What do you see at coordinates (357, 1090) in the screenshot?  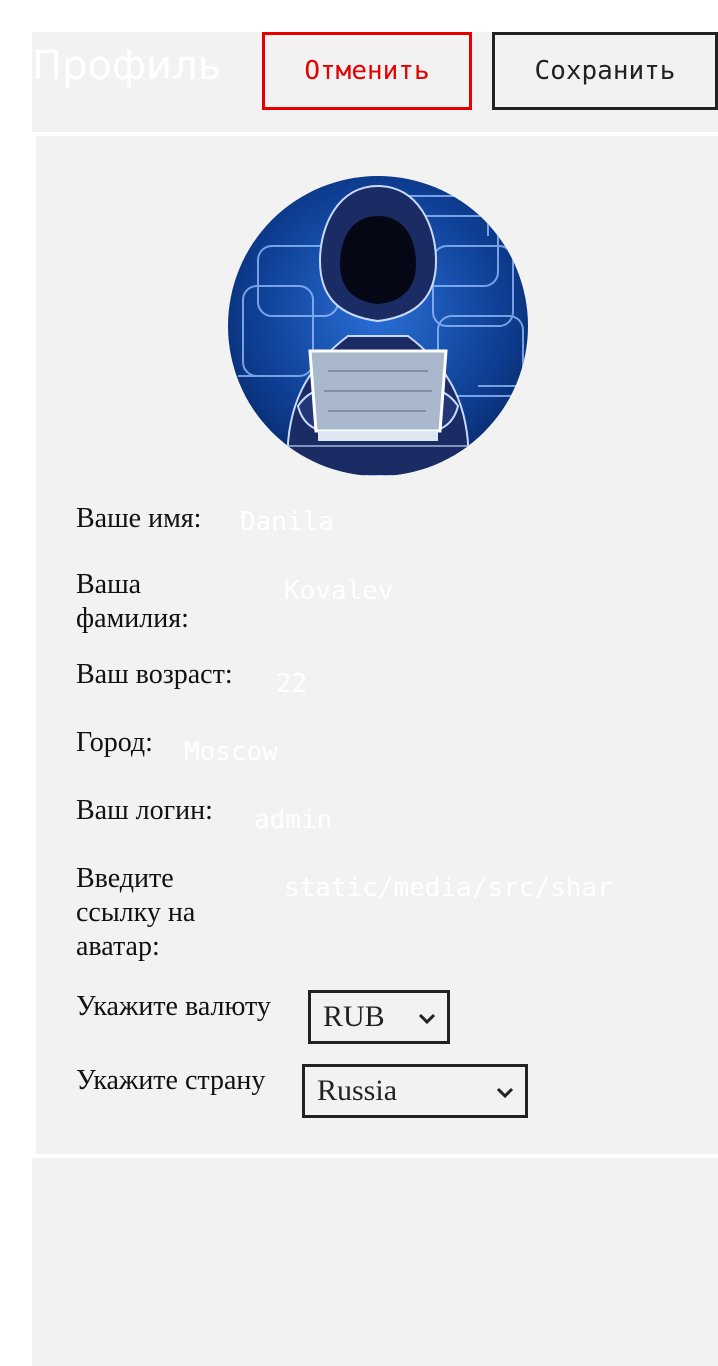 I see `country-selected-value: Russia` at bounding box center [357, 1090].